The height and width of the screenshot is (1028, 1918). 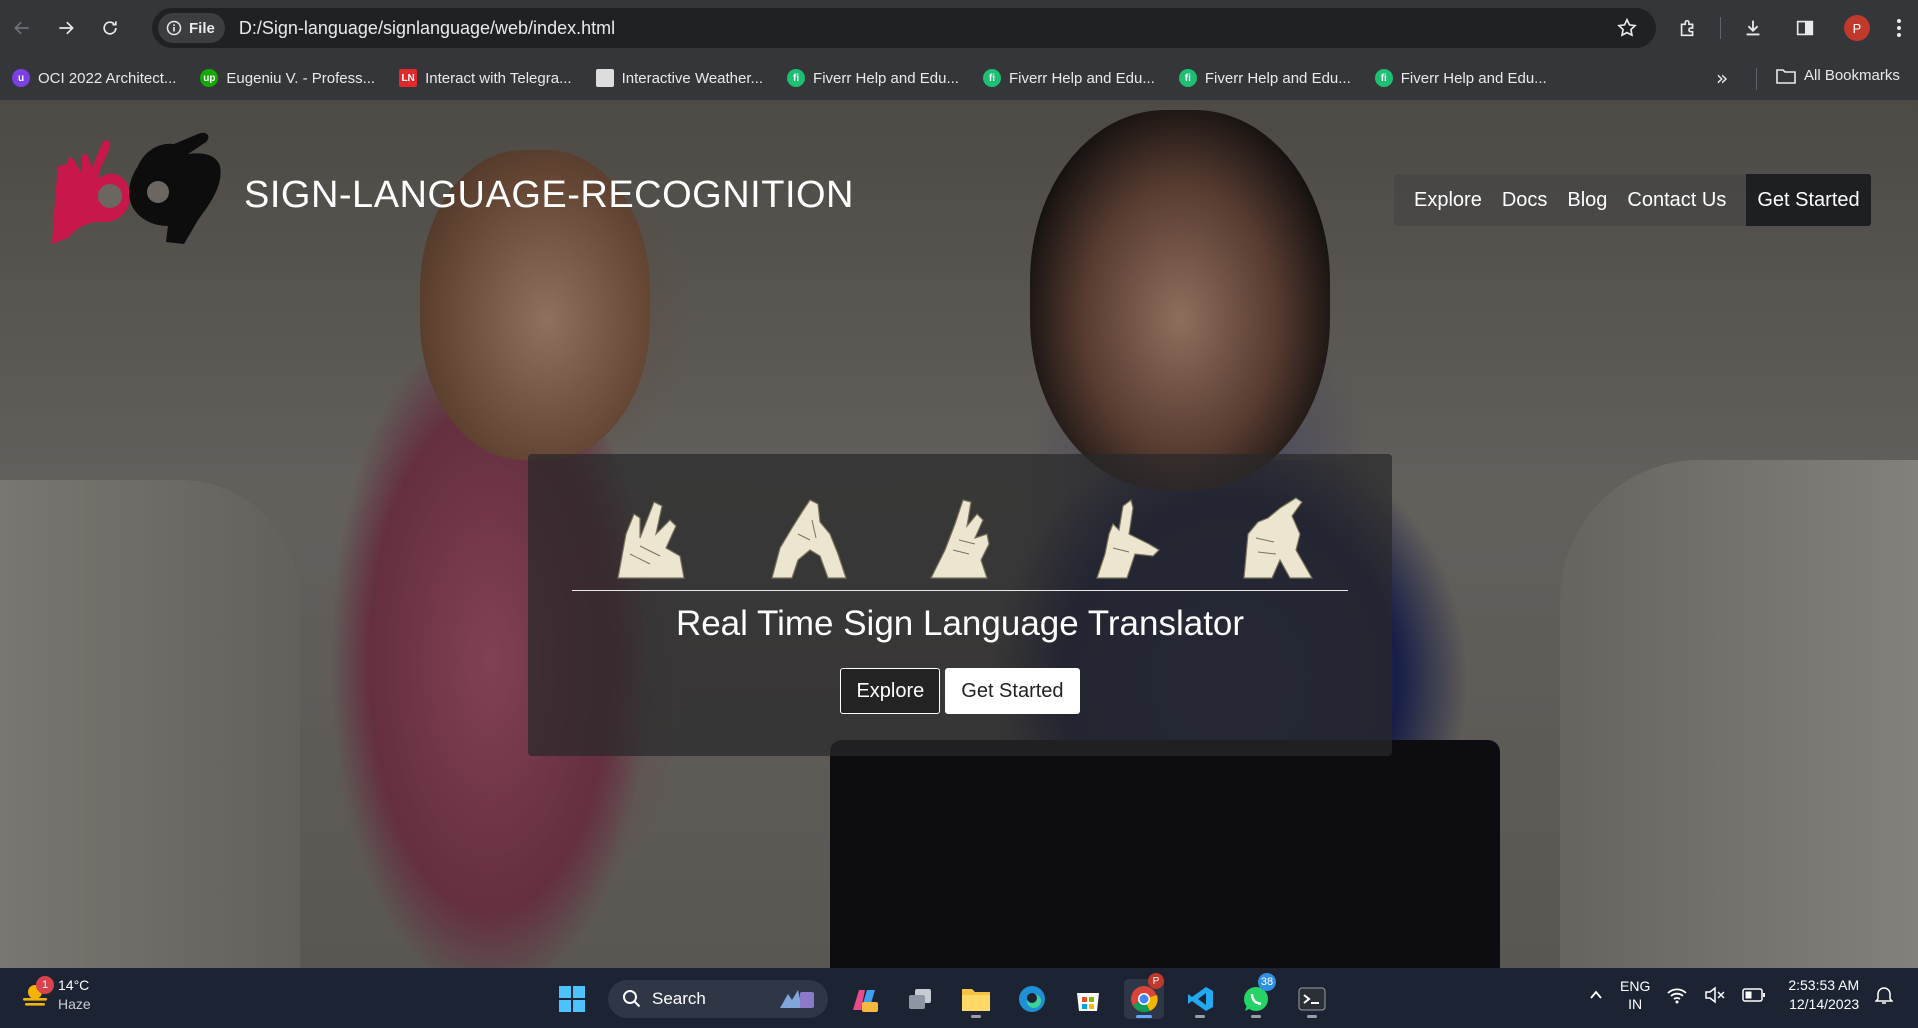 I want to click on taskbar-app-copilot, so click(x=864, y=999).